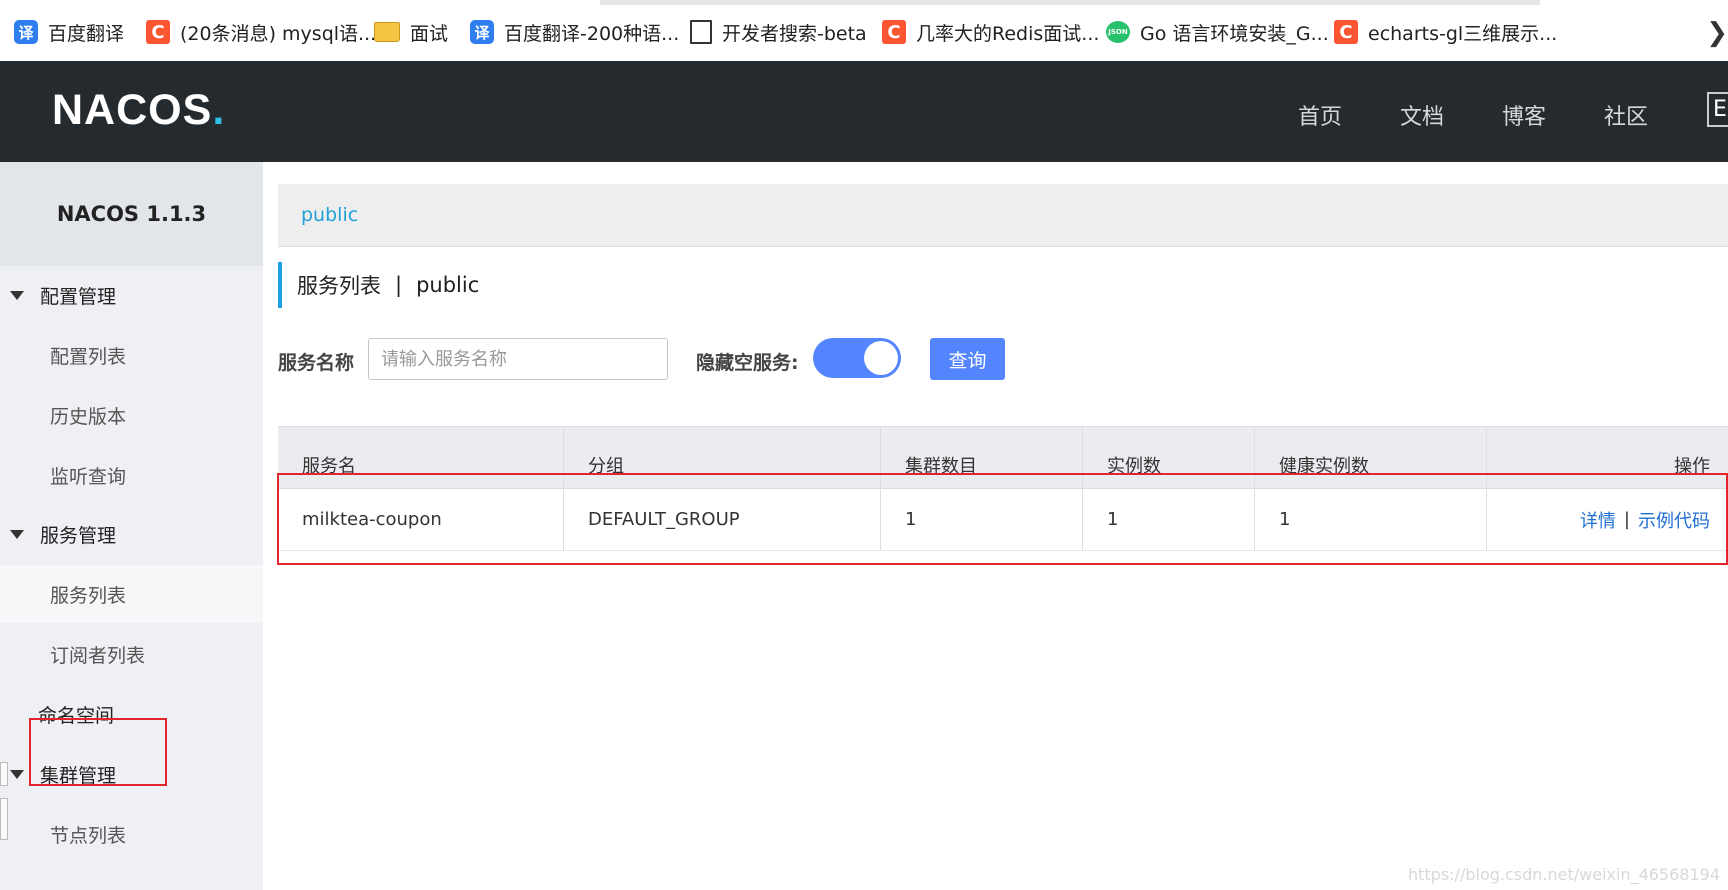  I want to click on namespace-bar: public, so click(1003, 215).